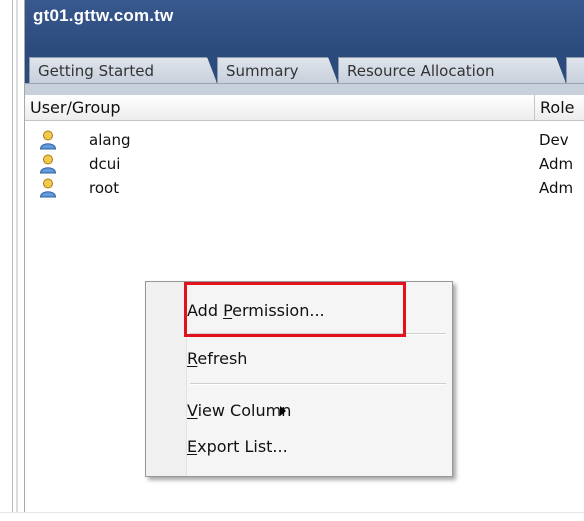 The height and width of the screenshot is (521, 584). What do you see at coordinates (304, 25) in the screenshot?
I see `window-header: gt01.gttw.com.tw` at bounding box center [304, 25].